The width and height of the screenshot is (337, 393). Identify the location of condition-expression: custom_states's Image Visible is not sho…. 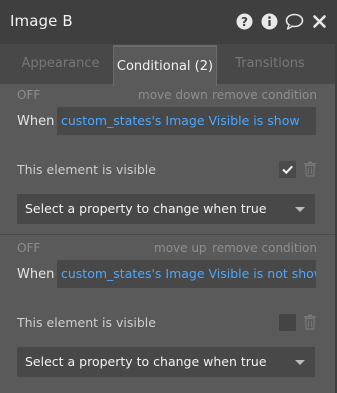
(186, 274).